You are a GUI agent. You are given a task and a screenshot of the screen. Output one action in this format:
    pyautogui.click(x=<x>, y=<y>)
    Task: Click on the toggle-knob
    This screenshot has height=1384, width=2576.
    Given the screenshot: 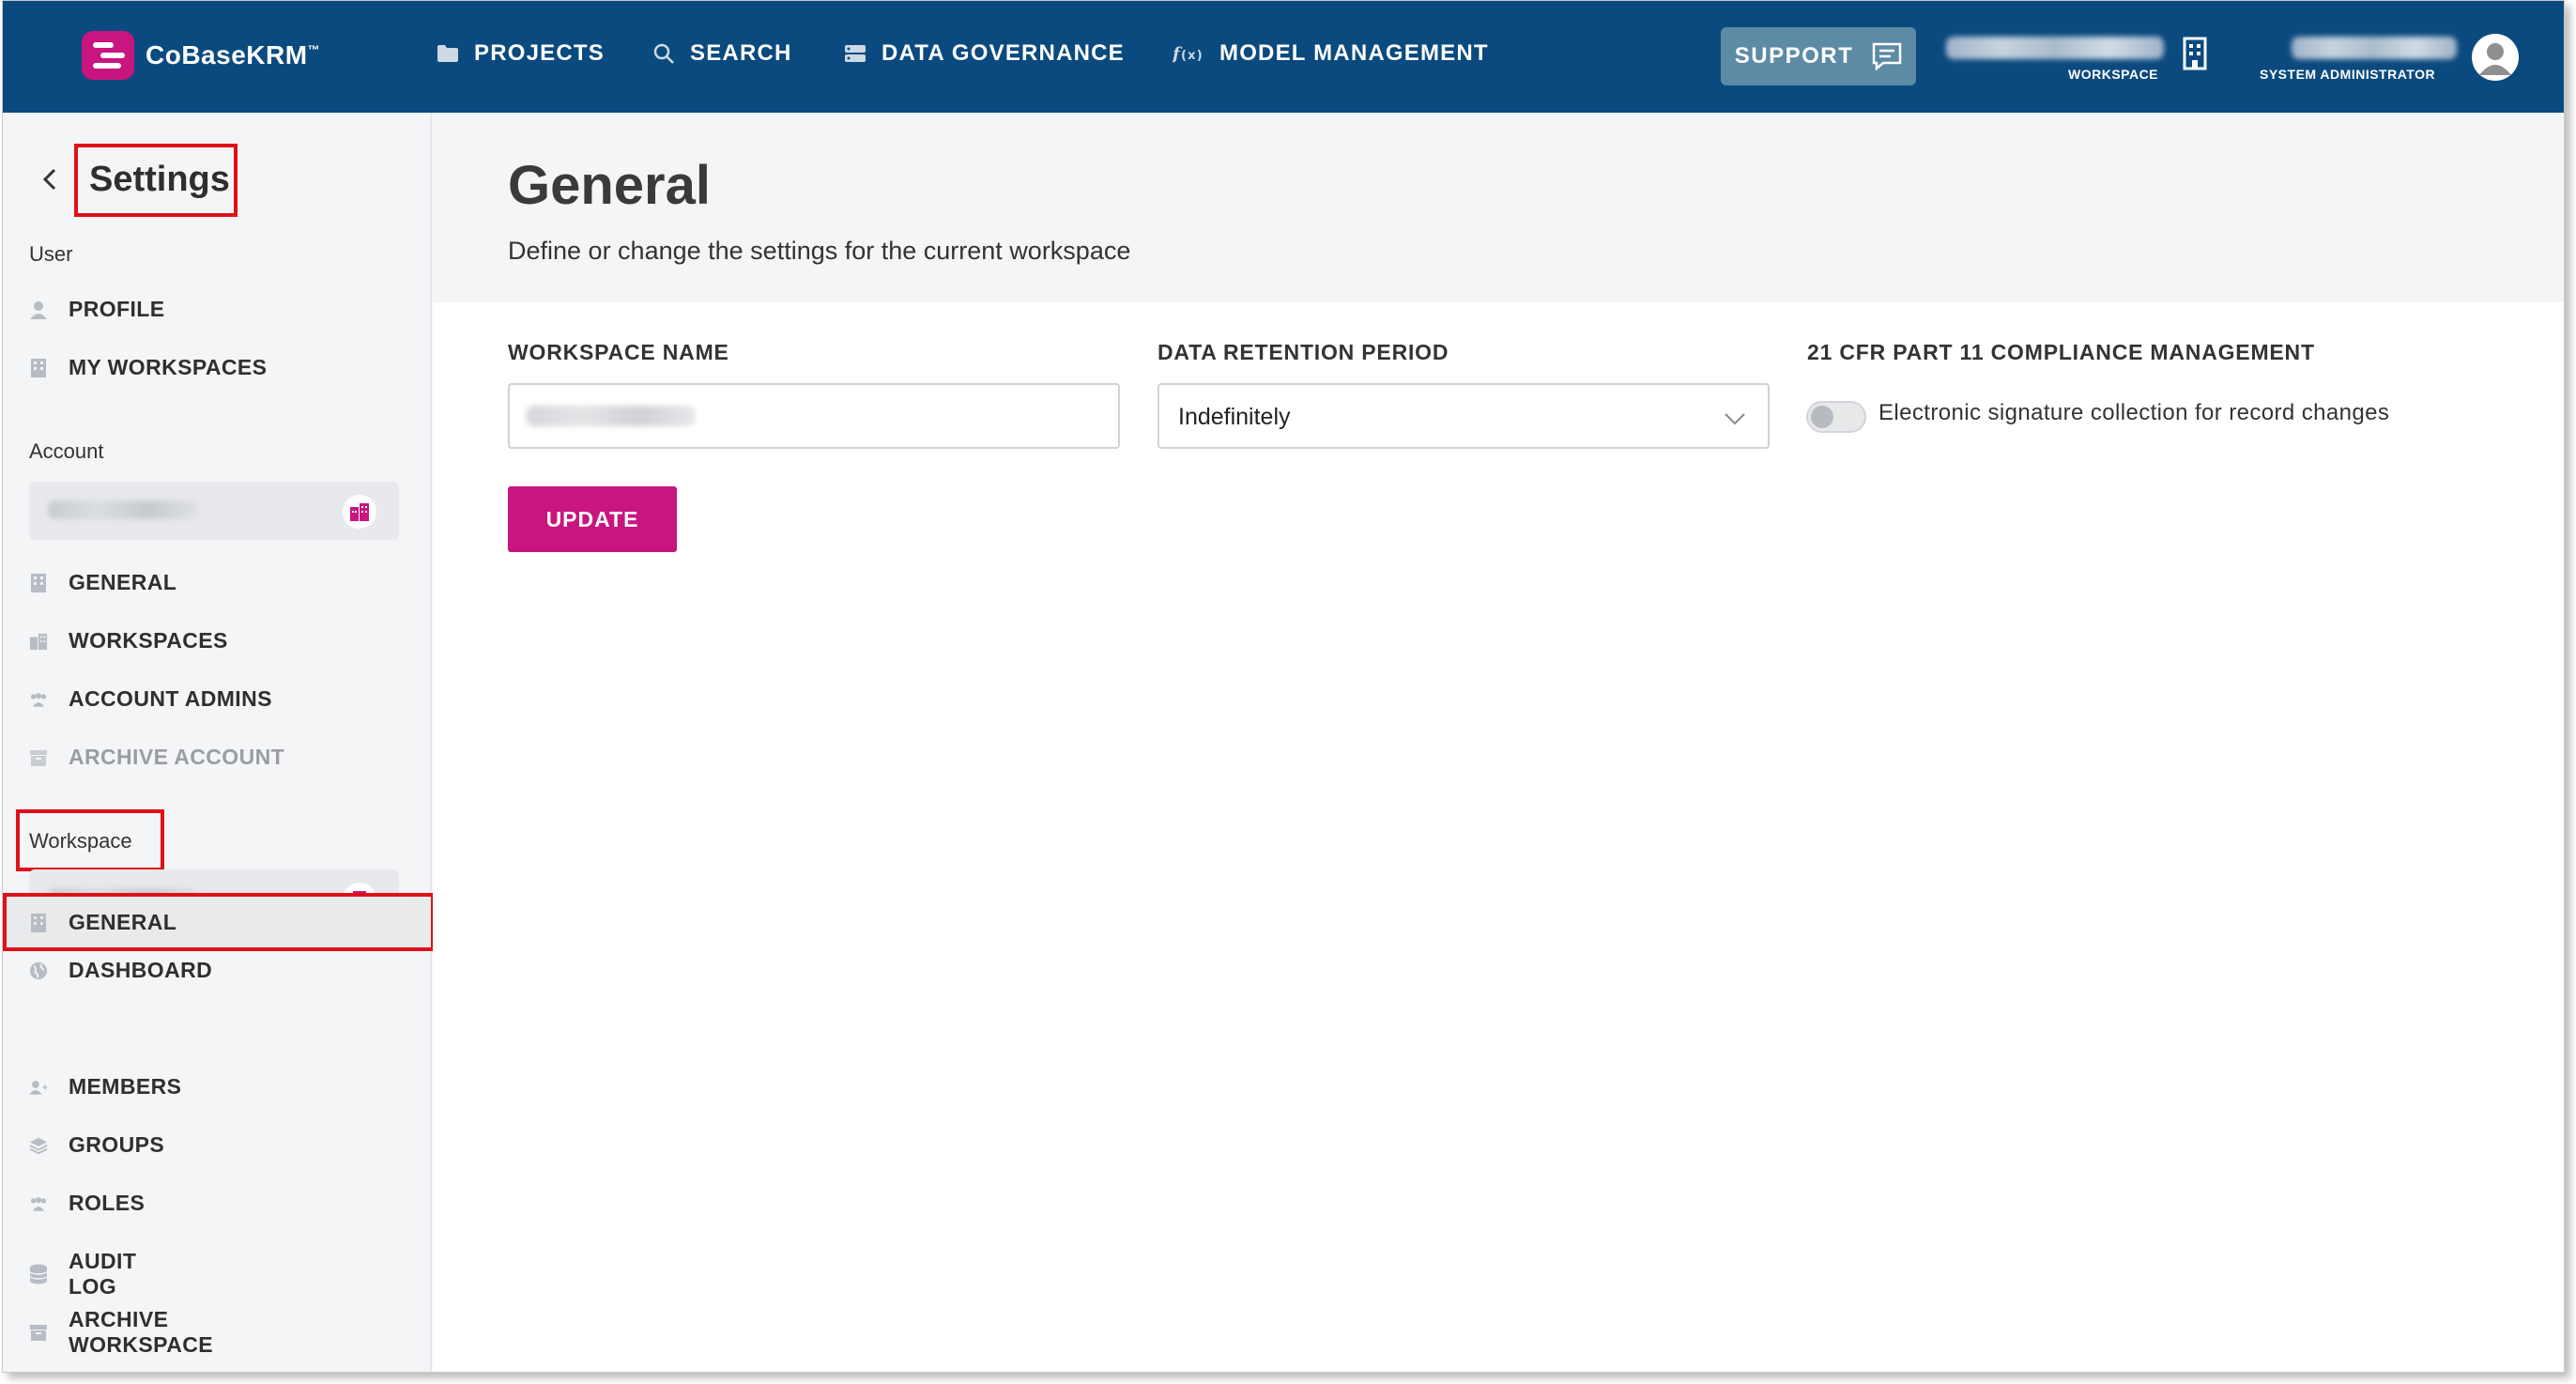 What is the action you would take?
    pyautogui.click(x=1822, y=417)
    